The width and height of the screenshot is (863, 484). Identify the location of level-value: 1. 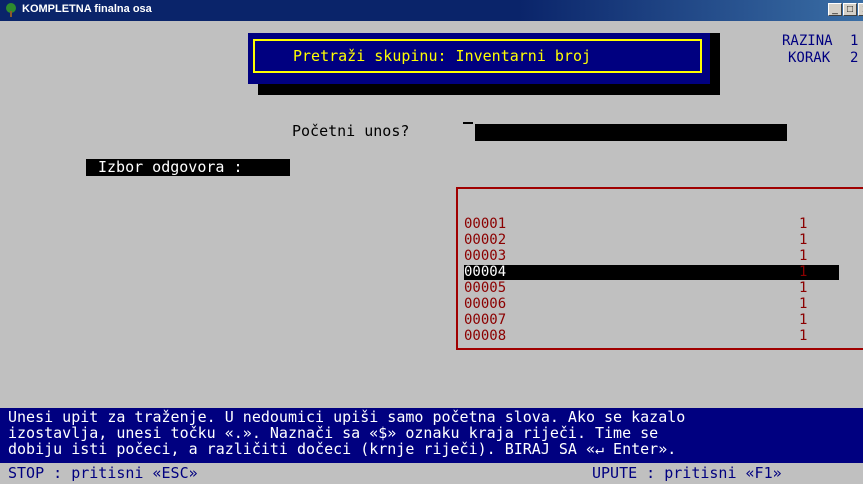
(854, 41).